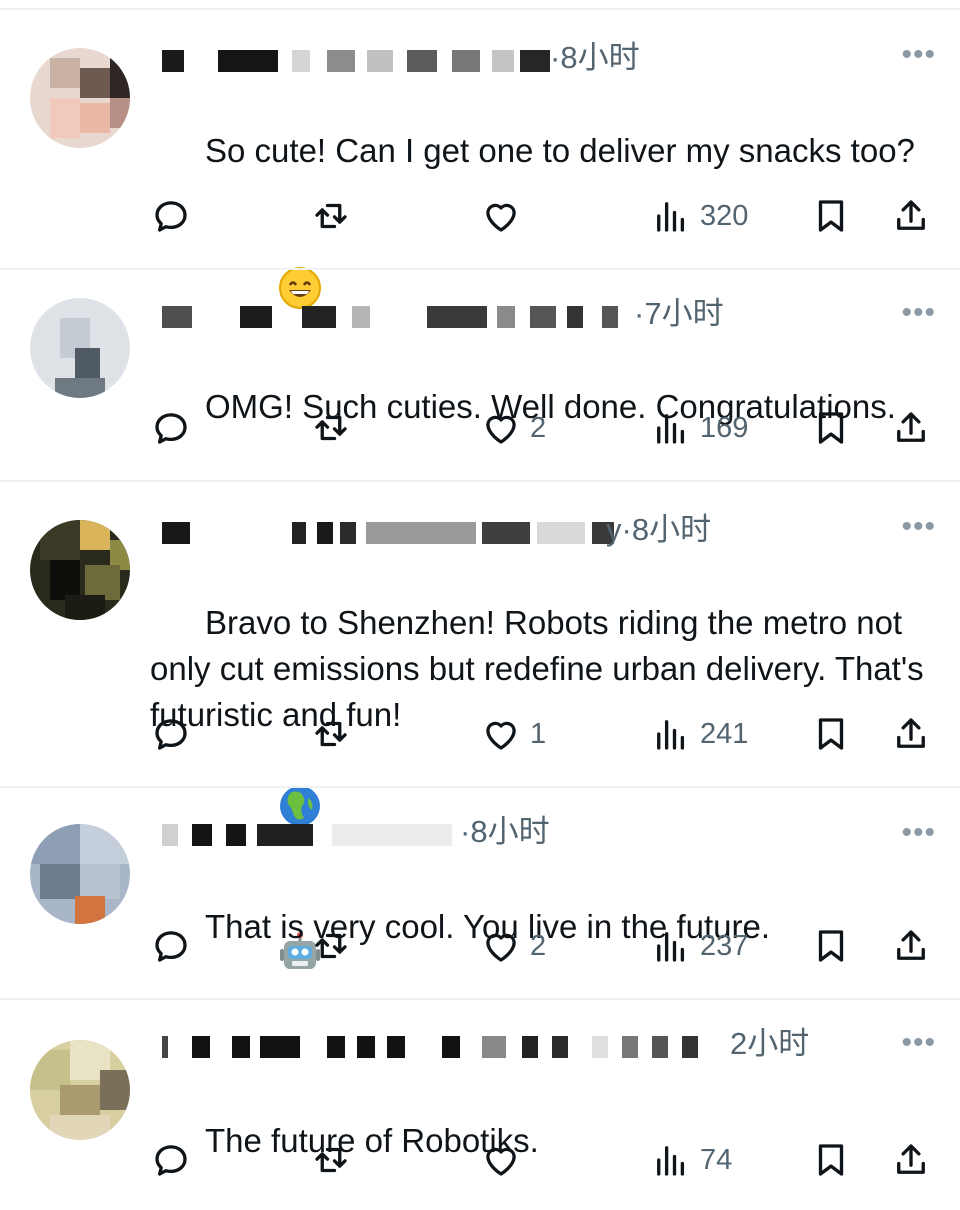 This screenshot has width=960, height=1210. I want to click on views-button: 169, so click(699, 428).